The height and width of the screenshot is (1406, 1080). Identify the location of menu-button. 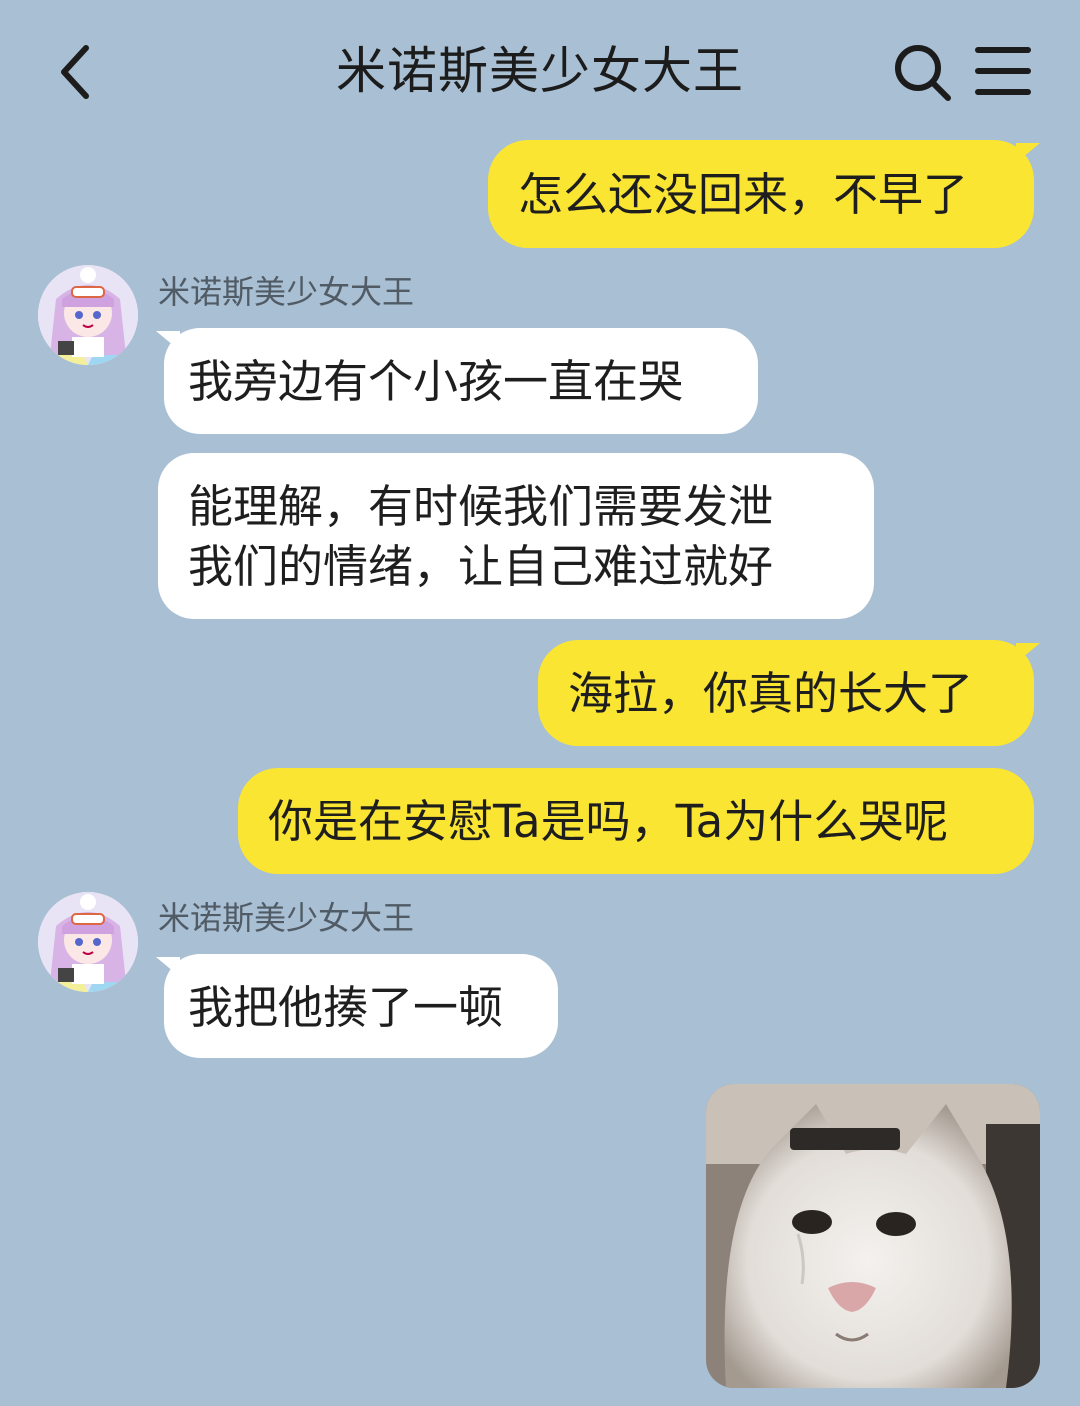
(1003, 71).